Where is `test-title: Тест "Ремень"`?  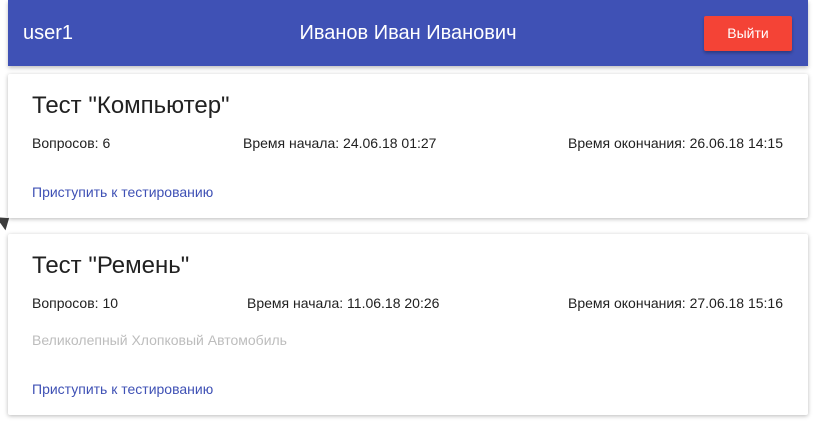
test-title: Тест "Ремень" is located at coordinates (111, 265).